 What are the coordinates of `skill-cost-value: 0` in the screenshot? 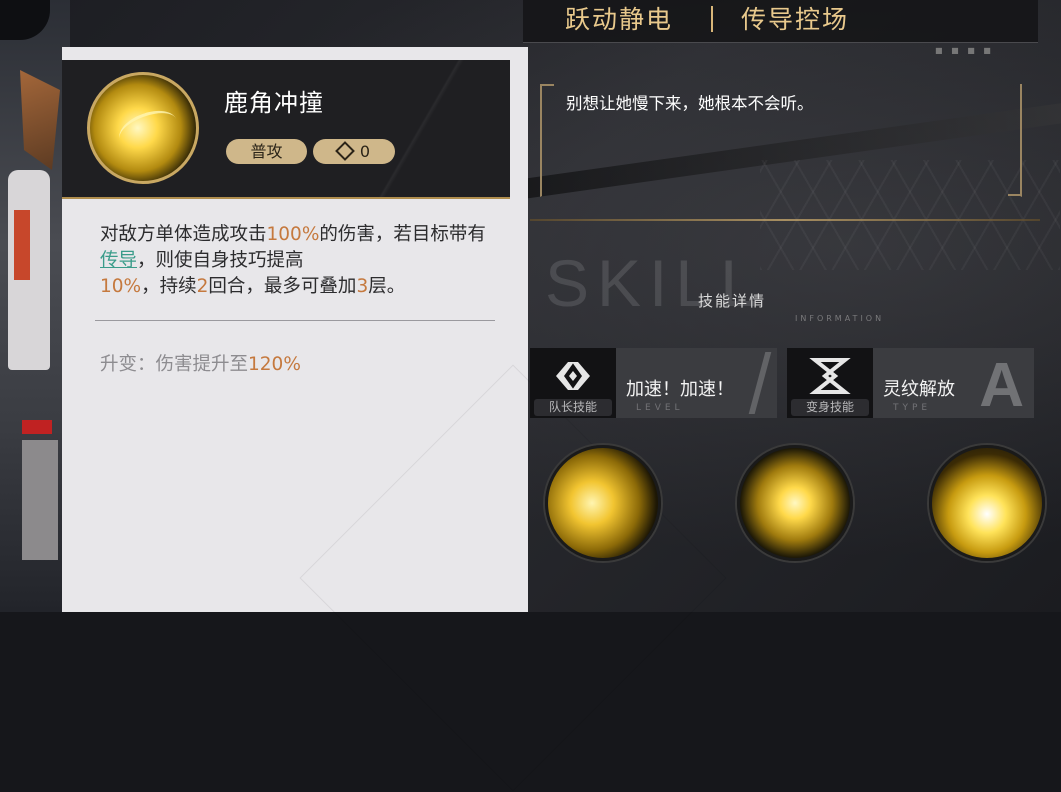 It's located at (365, 151).